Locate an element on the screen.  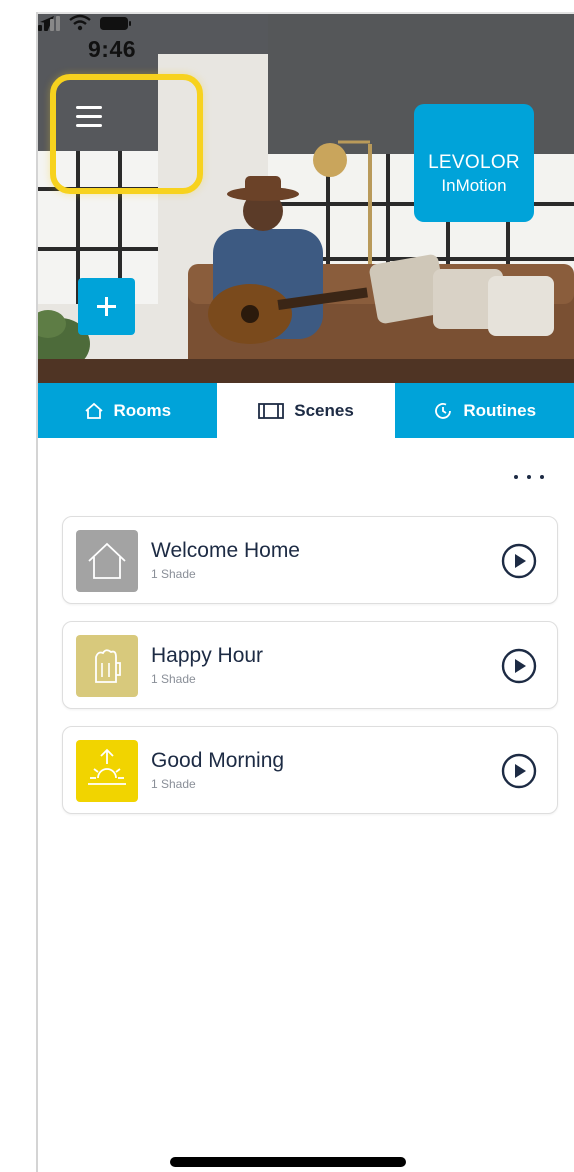
logo-brand: LEVOLOR is located at coordinates (474, 162).